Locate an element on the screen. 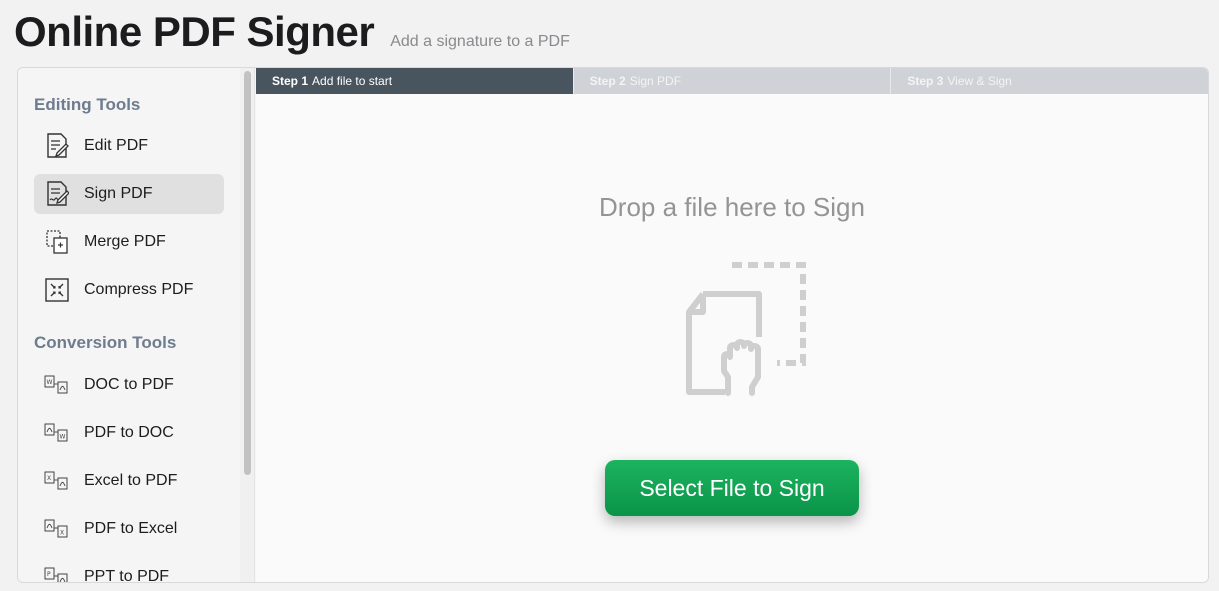 Image resolution: width=1219 pixels, height=591 pixels. sidebar-item-compress-pdf: Compress PDF is located at coordinates (129, 290).